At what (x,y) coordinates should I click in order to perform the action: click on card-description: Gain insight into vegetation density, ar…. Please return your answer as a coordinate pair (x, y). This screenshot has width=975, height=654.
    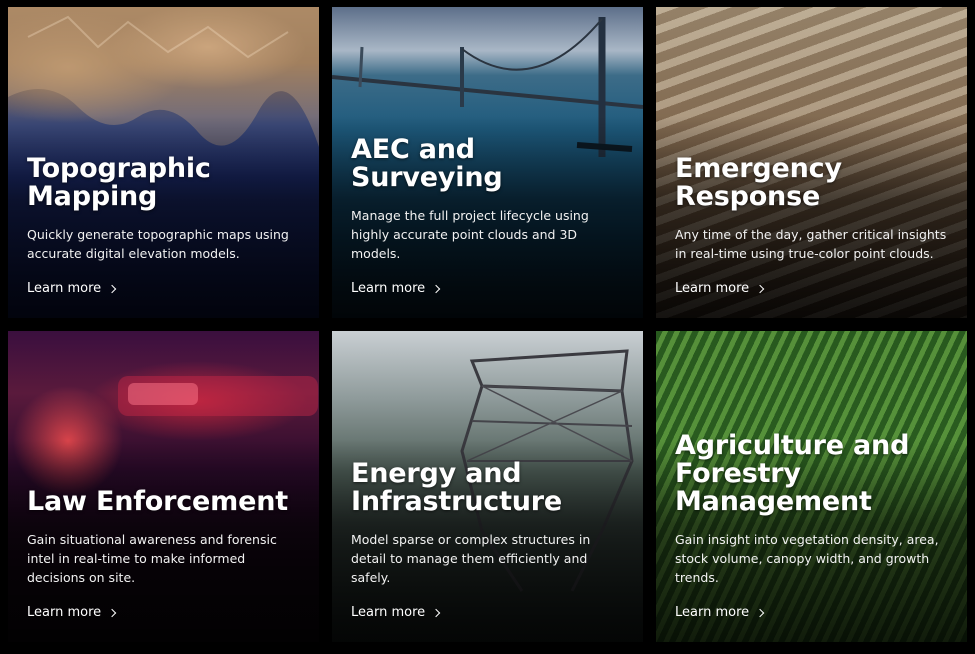
    Looking at the image, I should click on (807, 558).